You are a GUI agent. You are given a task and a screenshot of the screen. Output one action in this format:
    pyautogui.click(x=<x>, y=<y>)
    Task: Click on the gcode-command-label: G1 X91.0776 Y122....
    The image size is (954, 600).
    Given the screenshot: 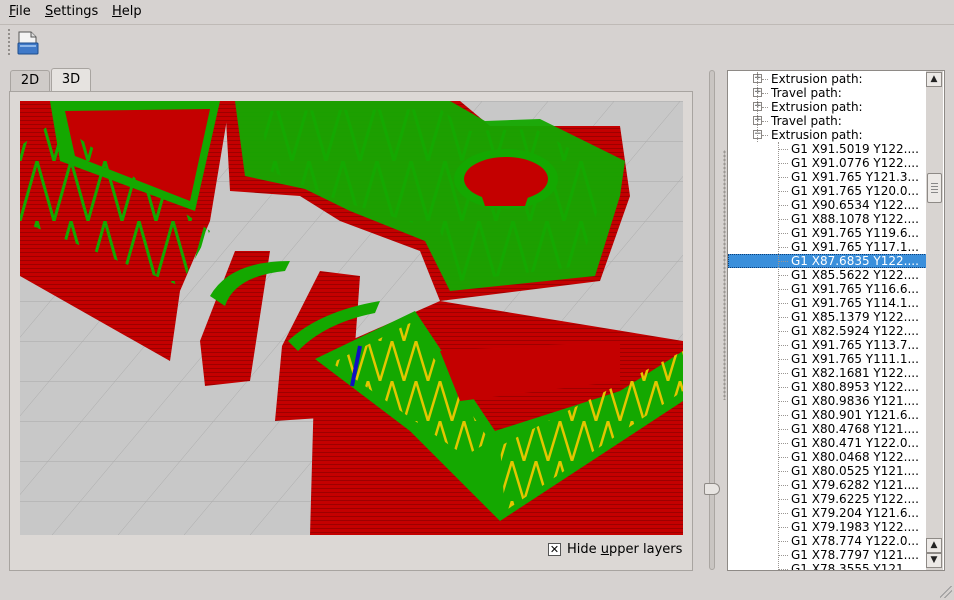 What is the action you would take?
    pyautogui.click(x=855, y=163)
    